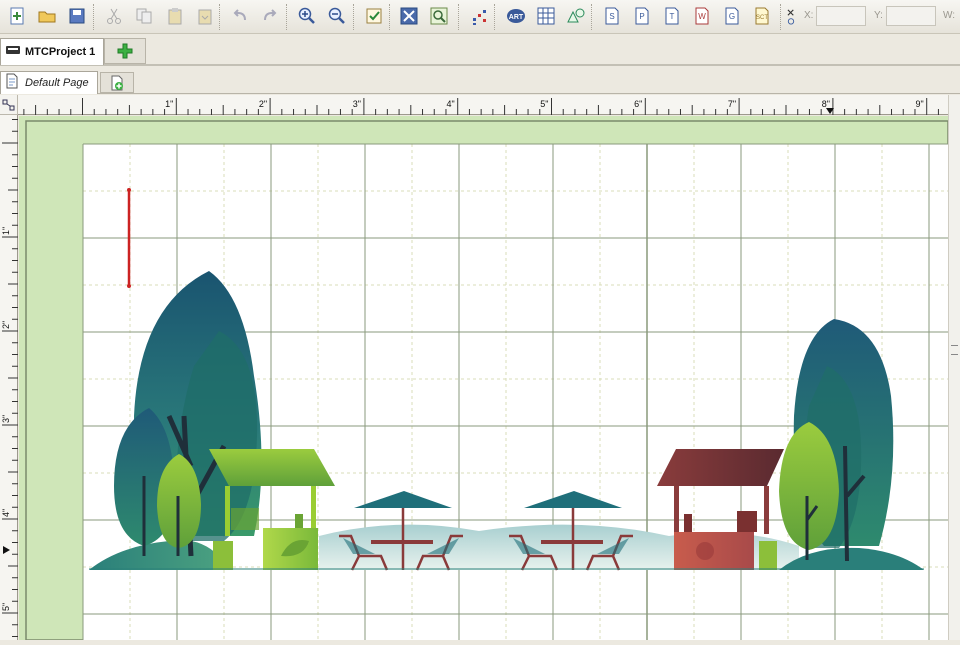  Describe the element at coordinates (954, 367) in the screenshot. I see `vertical-scrollbar` at that location.